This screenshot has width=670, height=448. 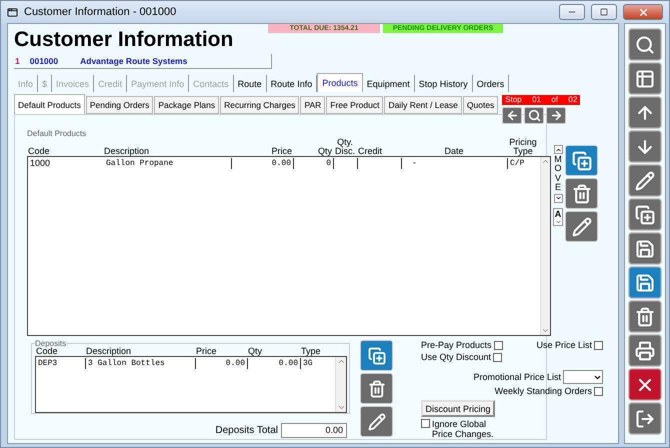 What do you see at coordinates (370, 151) in the screenshot?
I see `column-header: Credit` at bounding box center [370, 151].